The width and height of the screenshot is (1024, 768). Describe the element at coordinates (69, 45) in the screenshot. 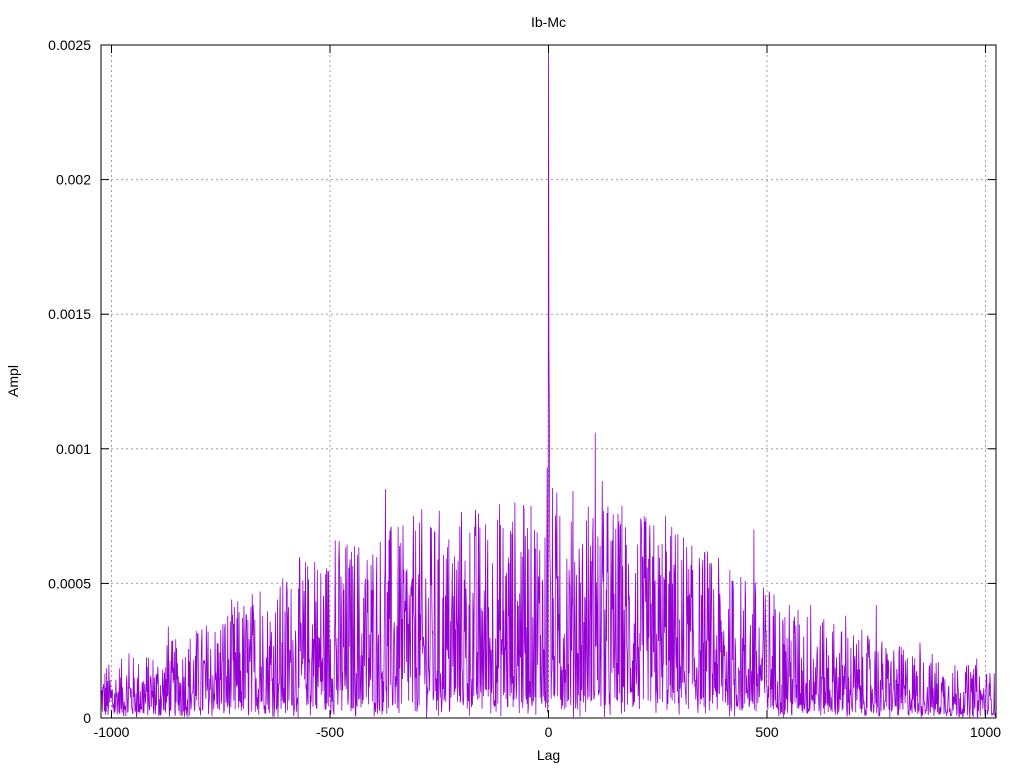

I see `y-tick-label: 0.0025` at that location.